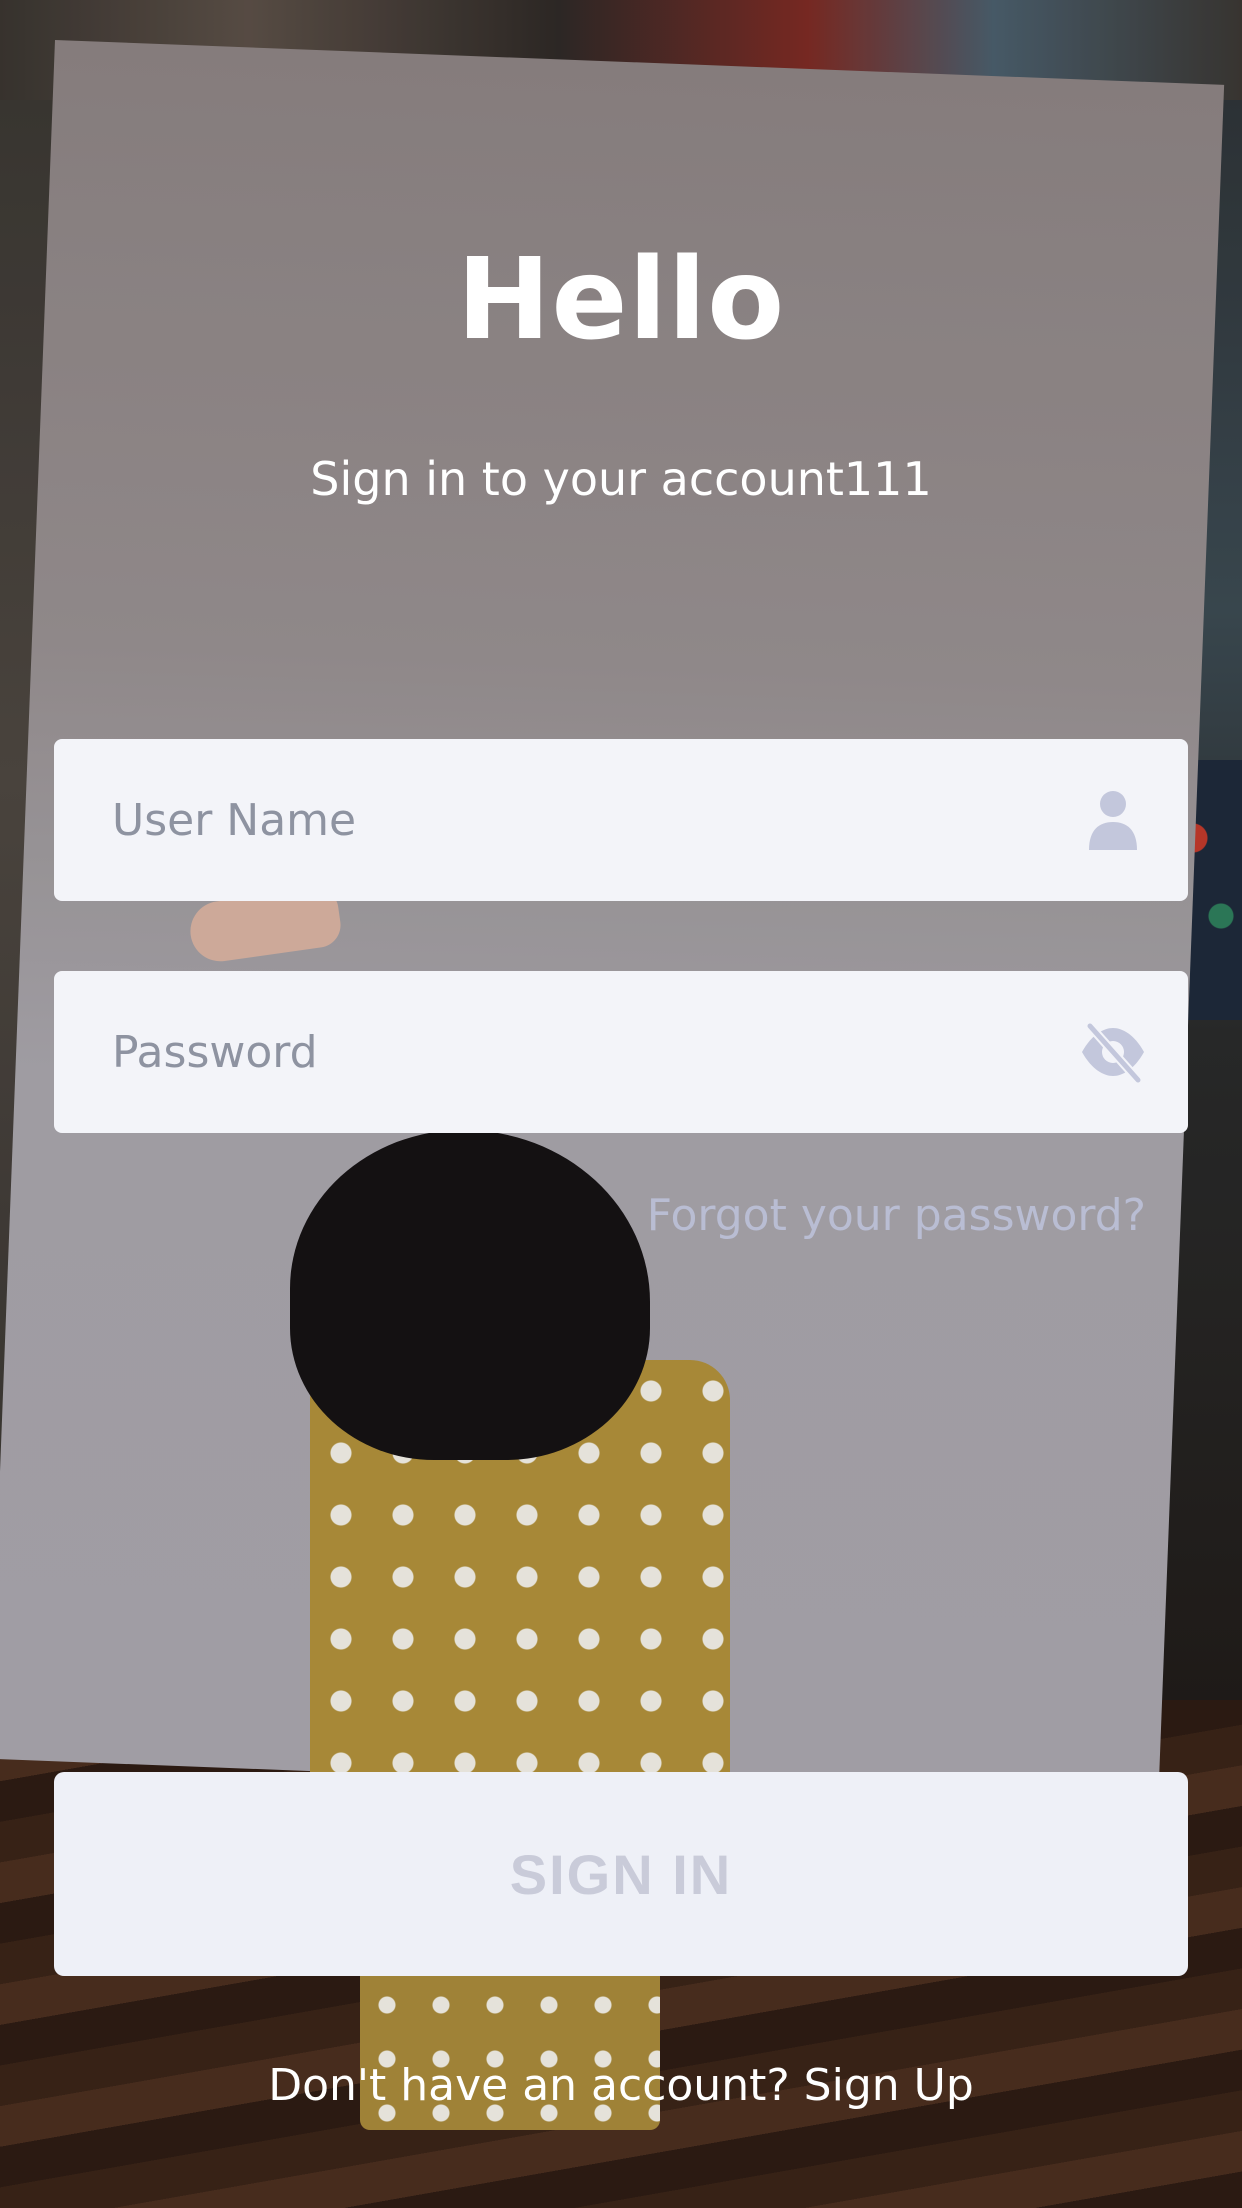 Image resolution: width=1242 pixels, height=2208 pixels. Describe the element at coordinates (1113, 820) in the screenshot. I see `user-icon` at that location.